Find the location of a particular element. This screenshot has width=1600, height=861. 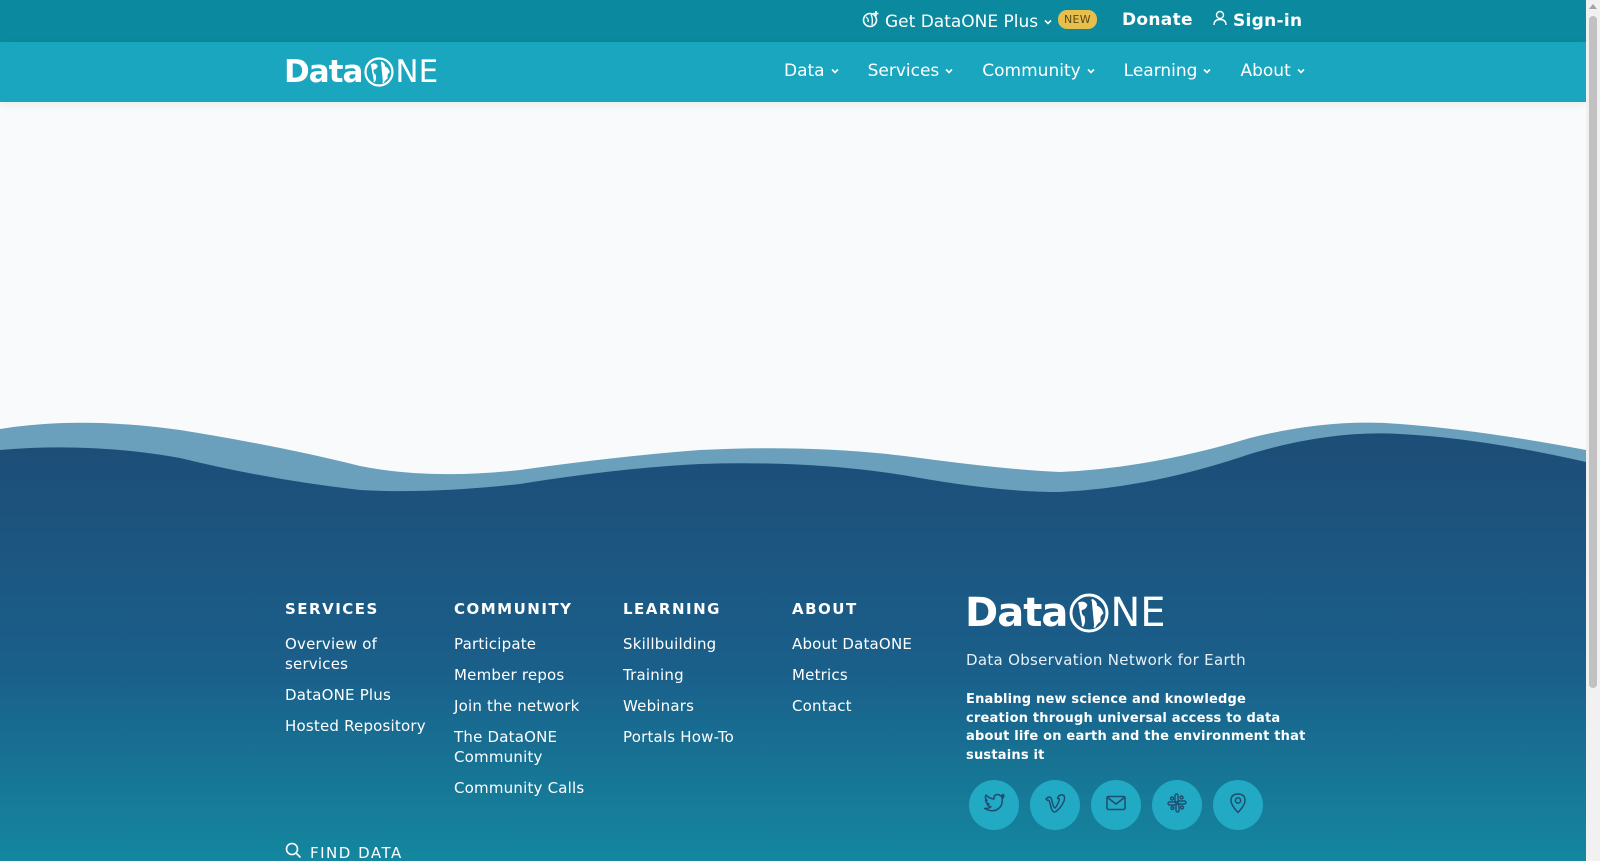

dataone-logo: Data NE is located at coordinates (361, 72).